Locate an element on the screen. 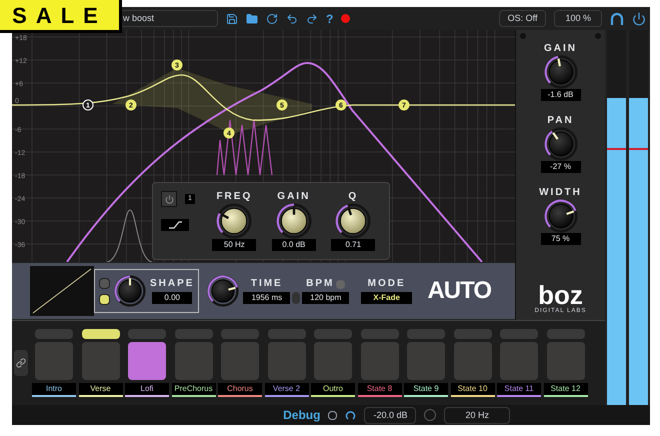  mode-label: MODE is located at coordinates (387, 284).